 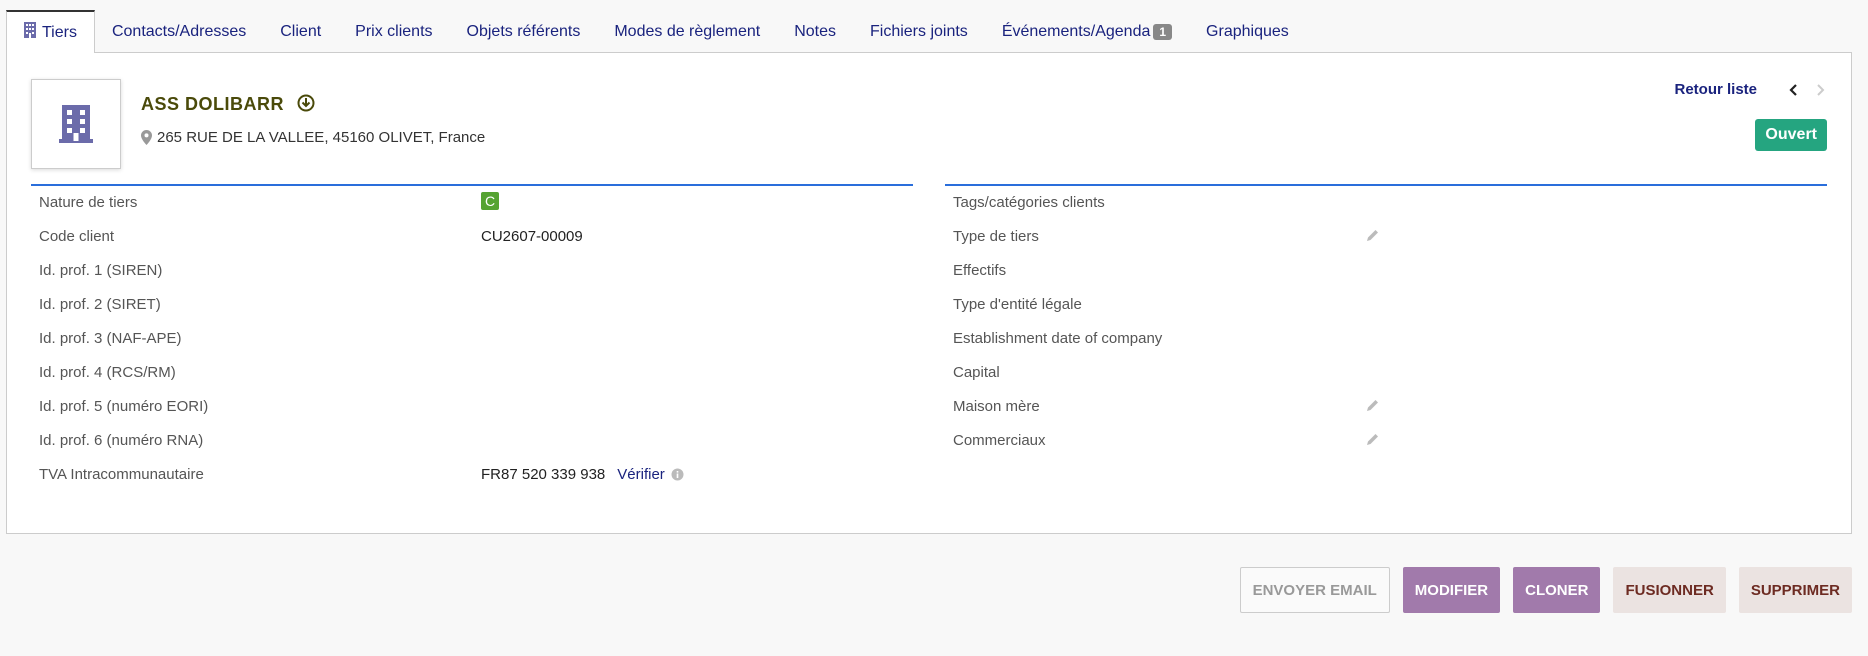 I want to click on record-navigation: Retour liste, so click(x=1750, y=89).